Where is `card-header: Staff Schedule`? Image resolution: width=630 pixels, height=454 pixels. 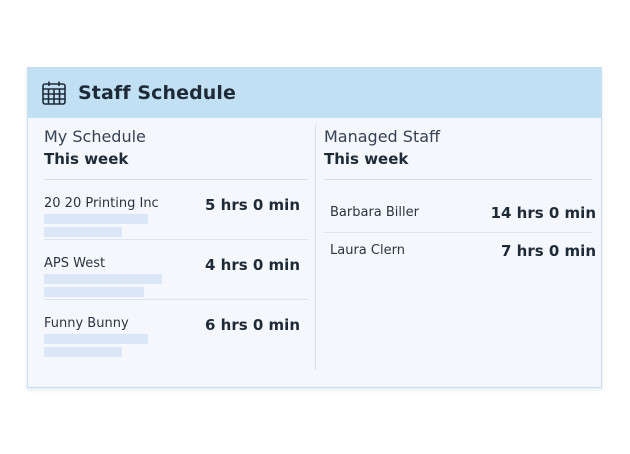
card-header: Staff Schedule is located at coordinates (314, 93).